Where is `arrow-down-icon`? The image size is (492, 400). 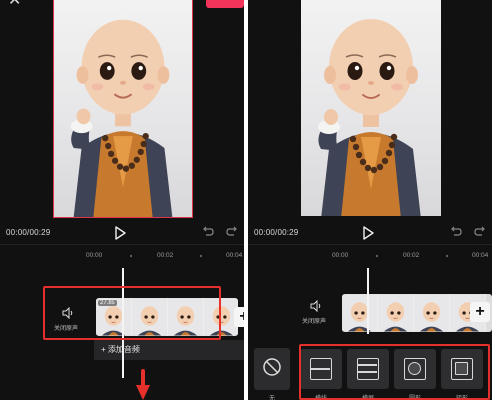 arrow-down-icon is located at coordinates (143, 384).